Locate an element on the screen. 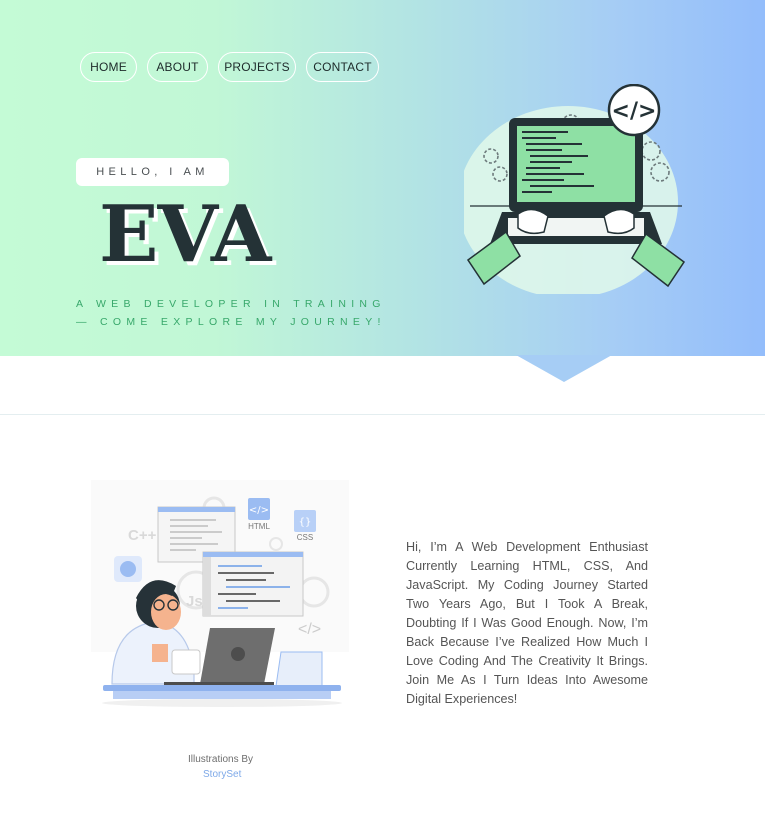 Image resolution: width=765 pixels, height=817 pixels. tagline-line-1: A WEB DEVELOPER IN TRAINING is located at coordinates (231, 304).